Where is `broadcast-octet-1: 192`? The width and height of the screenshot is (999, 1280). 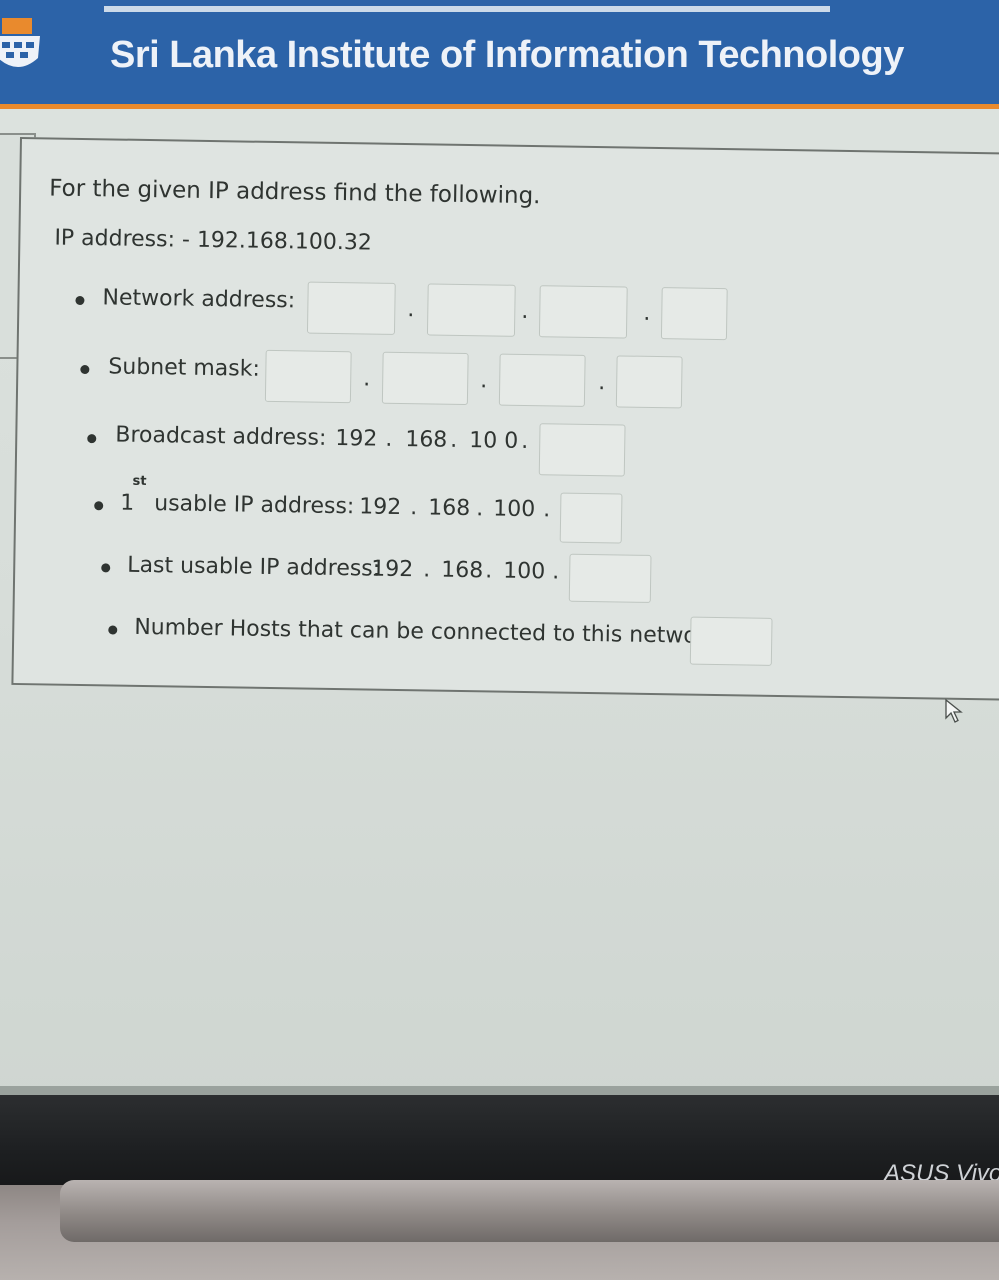
broadcast-octet-1: 192 is located at coordinates (356, 438).